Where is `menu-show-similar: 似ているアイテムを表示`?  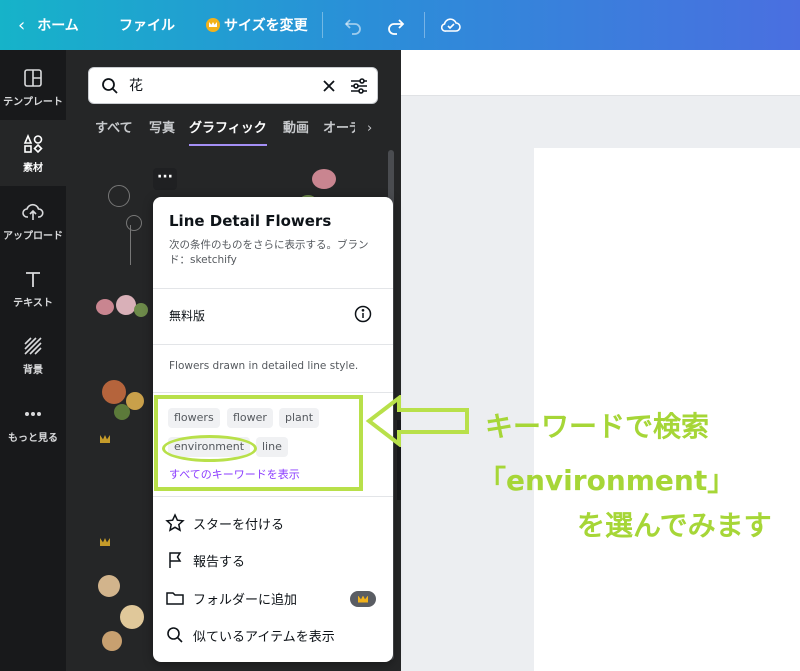
menu-show-similar: 似ているアイテムを表示 is located at coordinates (250, 635).